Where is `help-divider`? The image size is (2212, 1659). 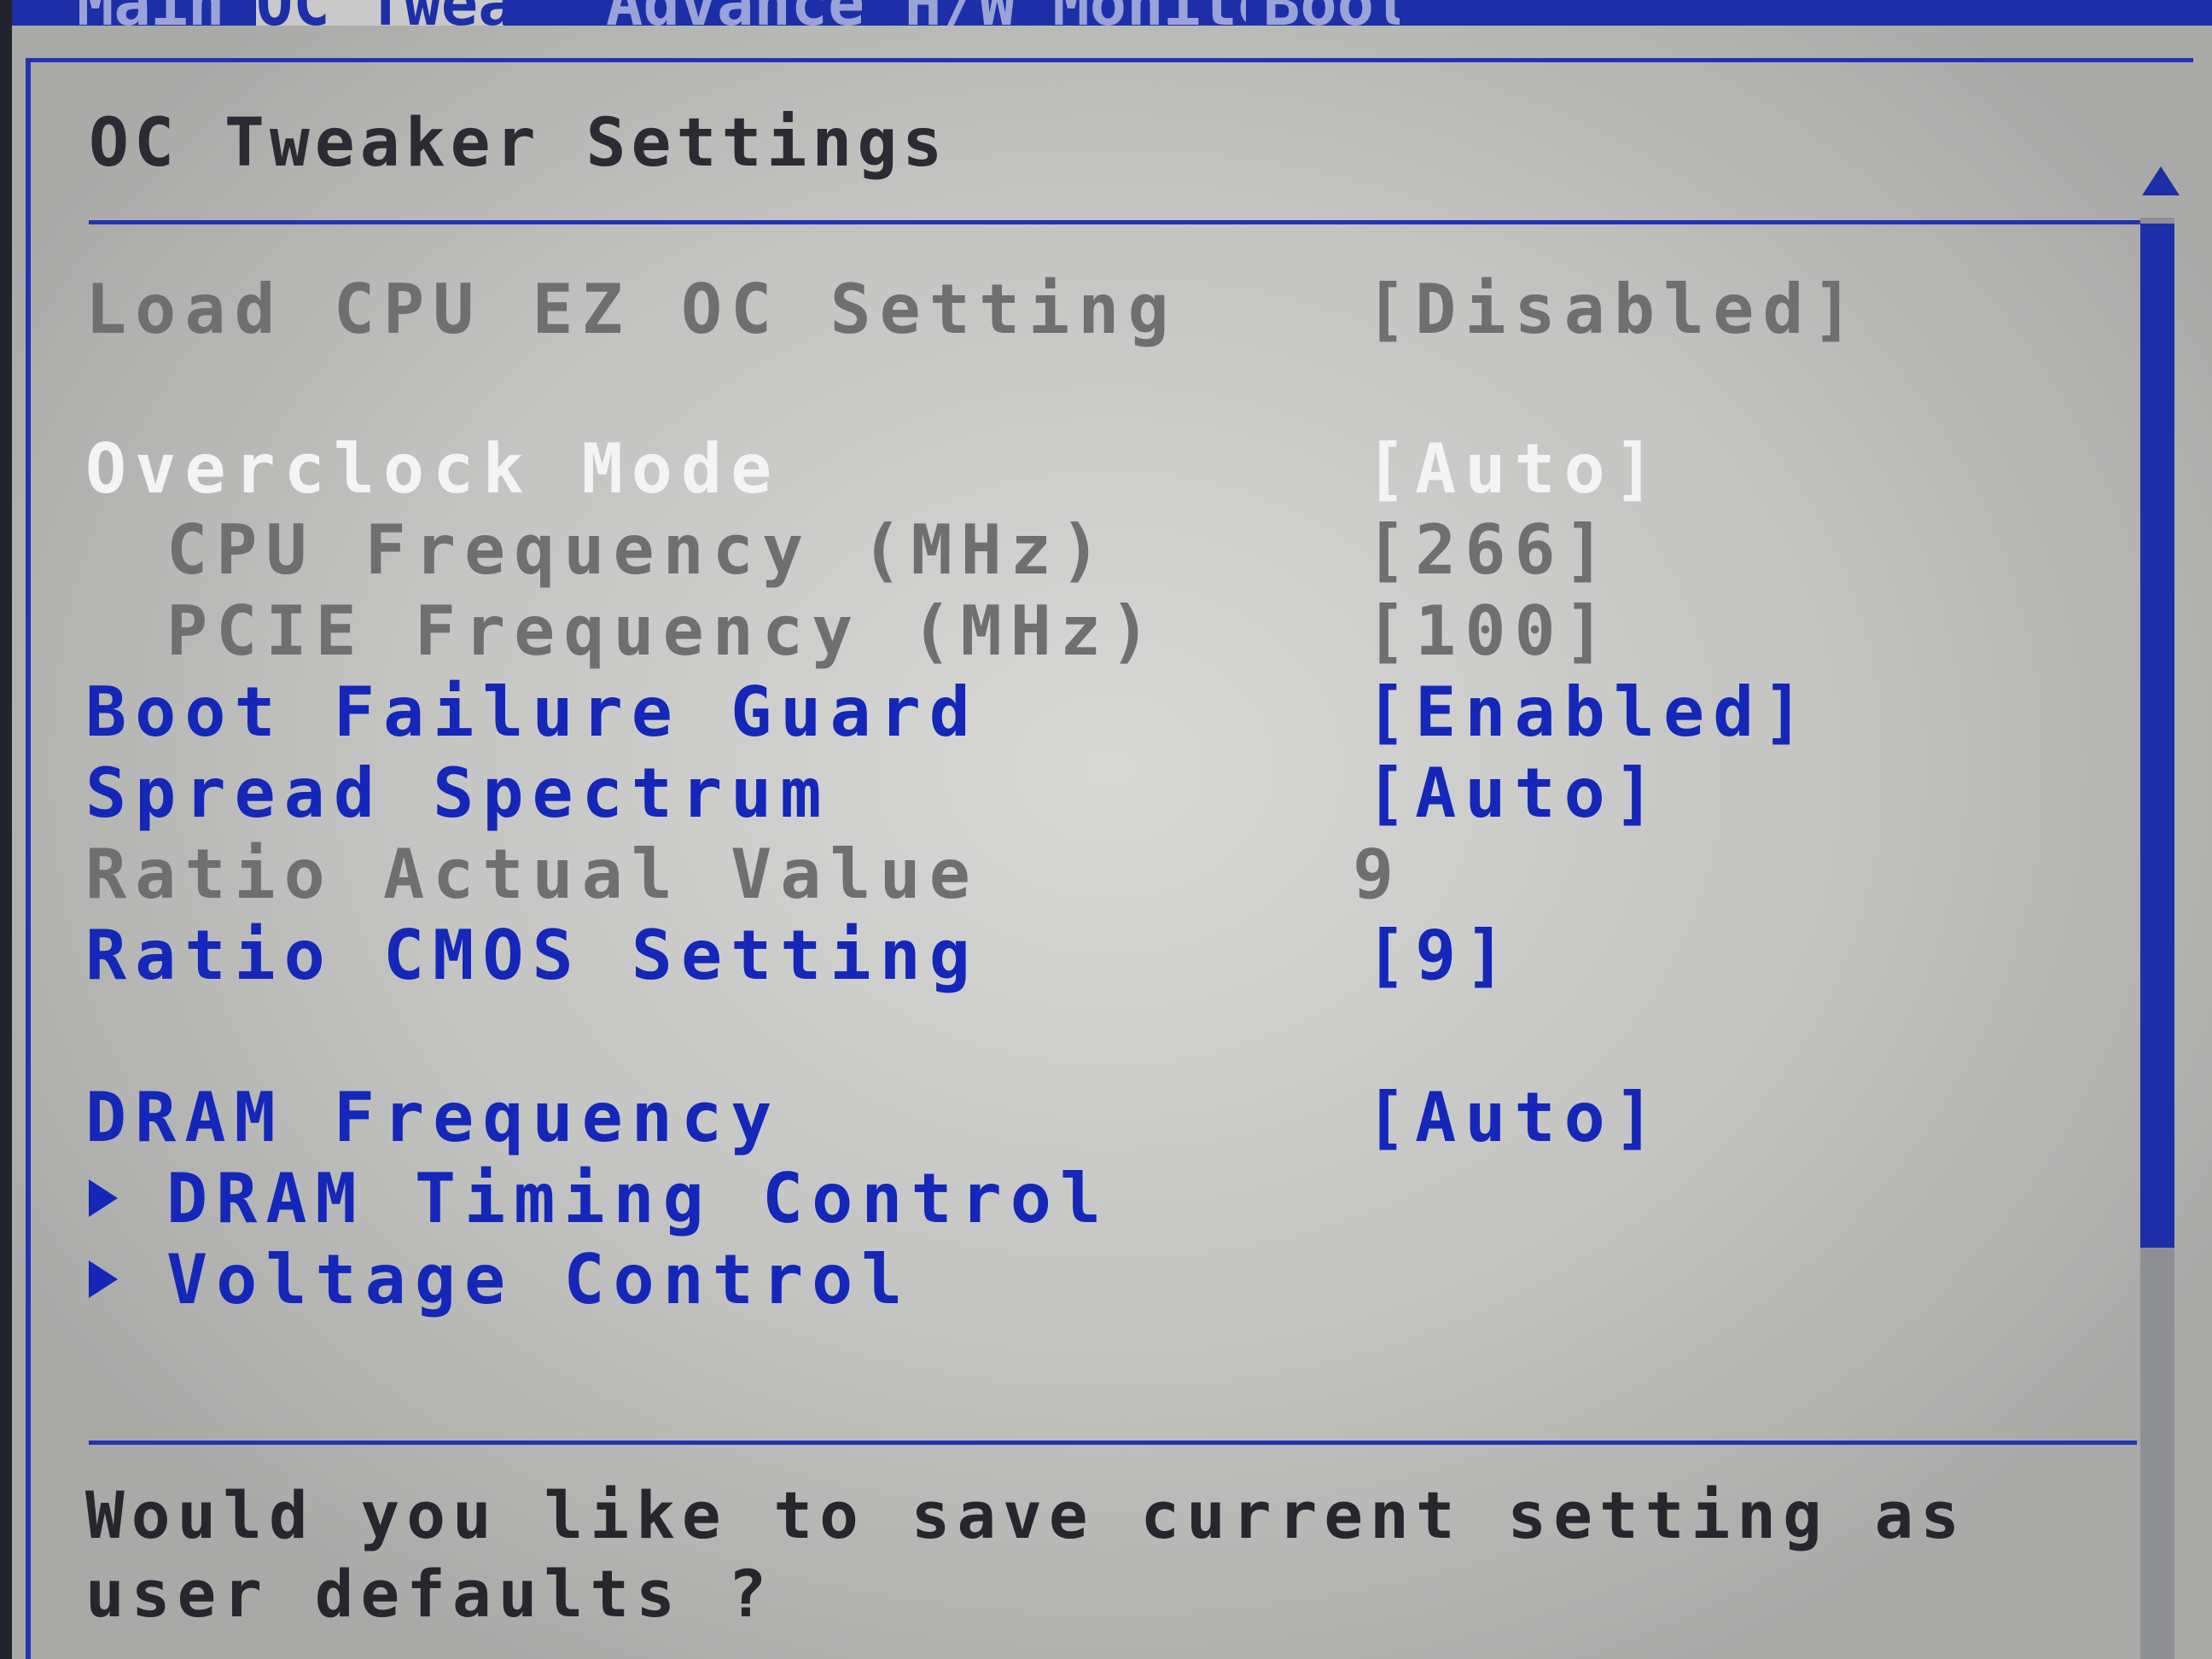
help-divider is located at coordinates (1113, 1443).